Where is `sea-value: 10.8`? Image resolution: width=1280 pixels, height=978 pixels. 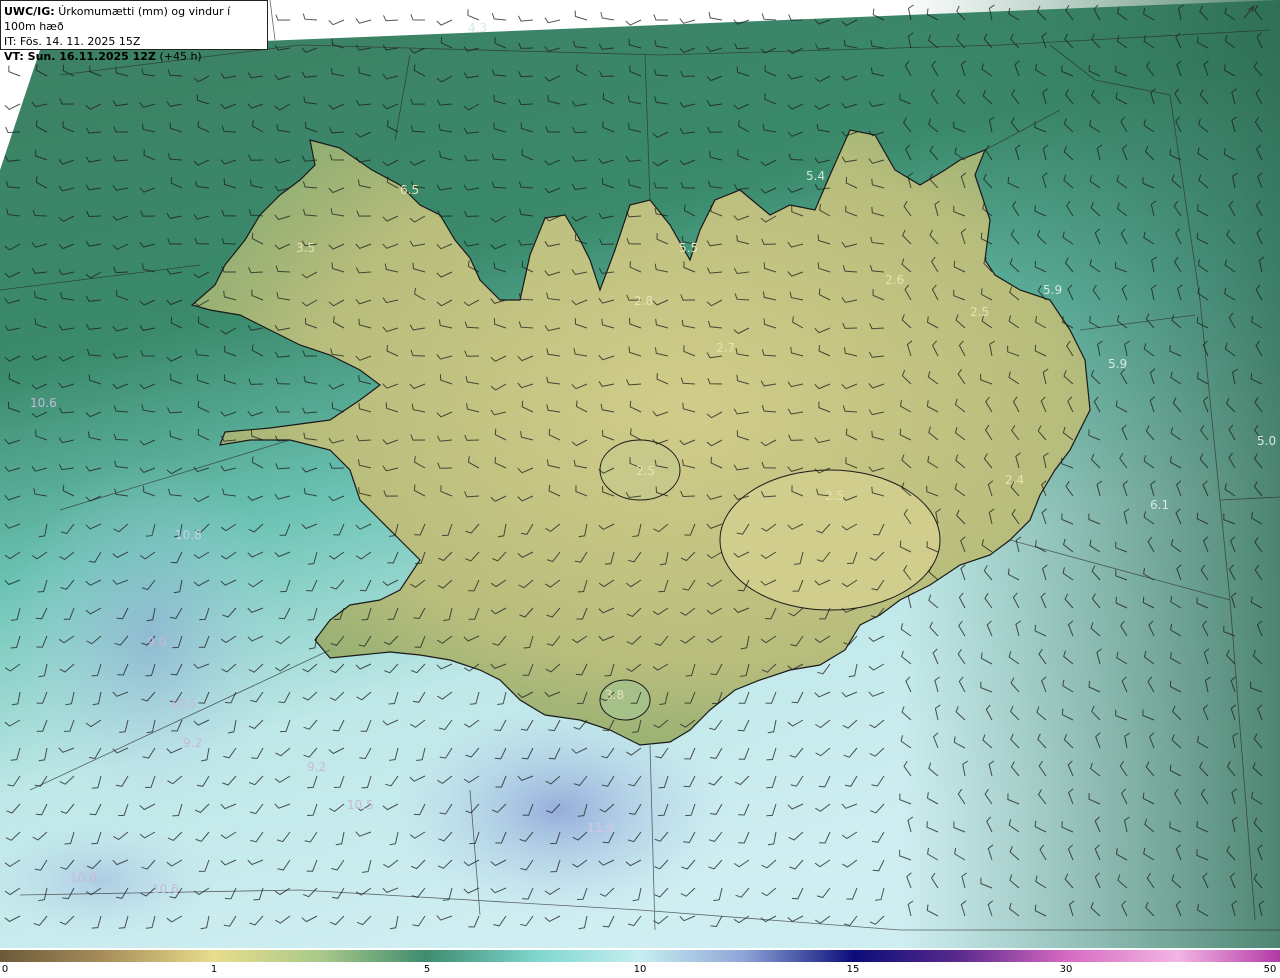
sea-value: 10.8 is located at coordinates (188, 535).